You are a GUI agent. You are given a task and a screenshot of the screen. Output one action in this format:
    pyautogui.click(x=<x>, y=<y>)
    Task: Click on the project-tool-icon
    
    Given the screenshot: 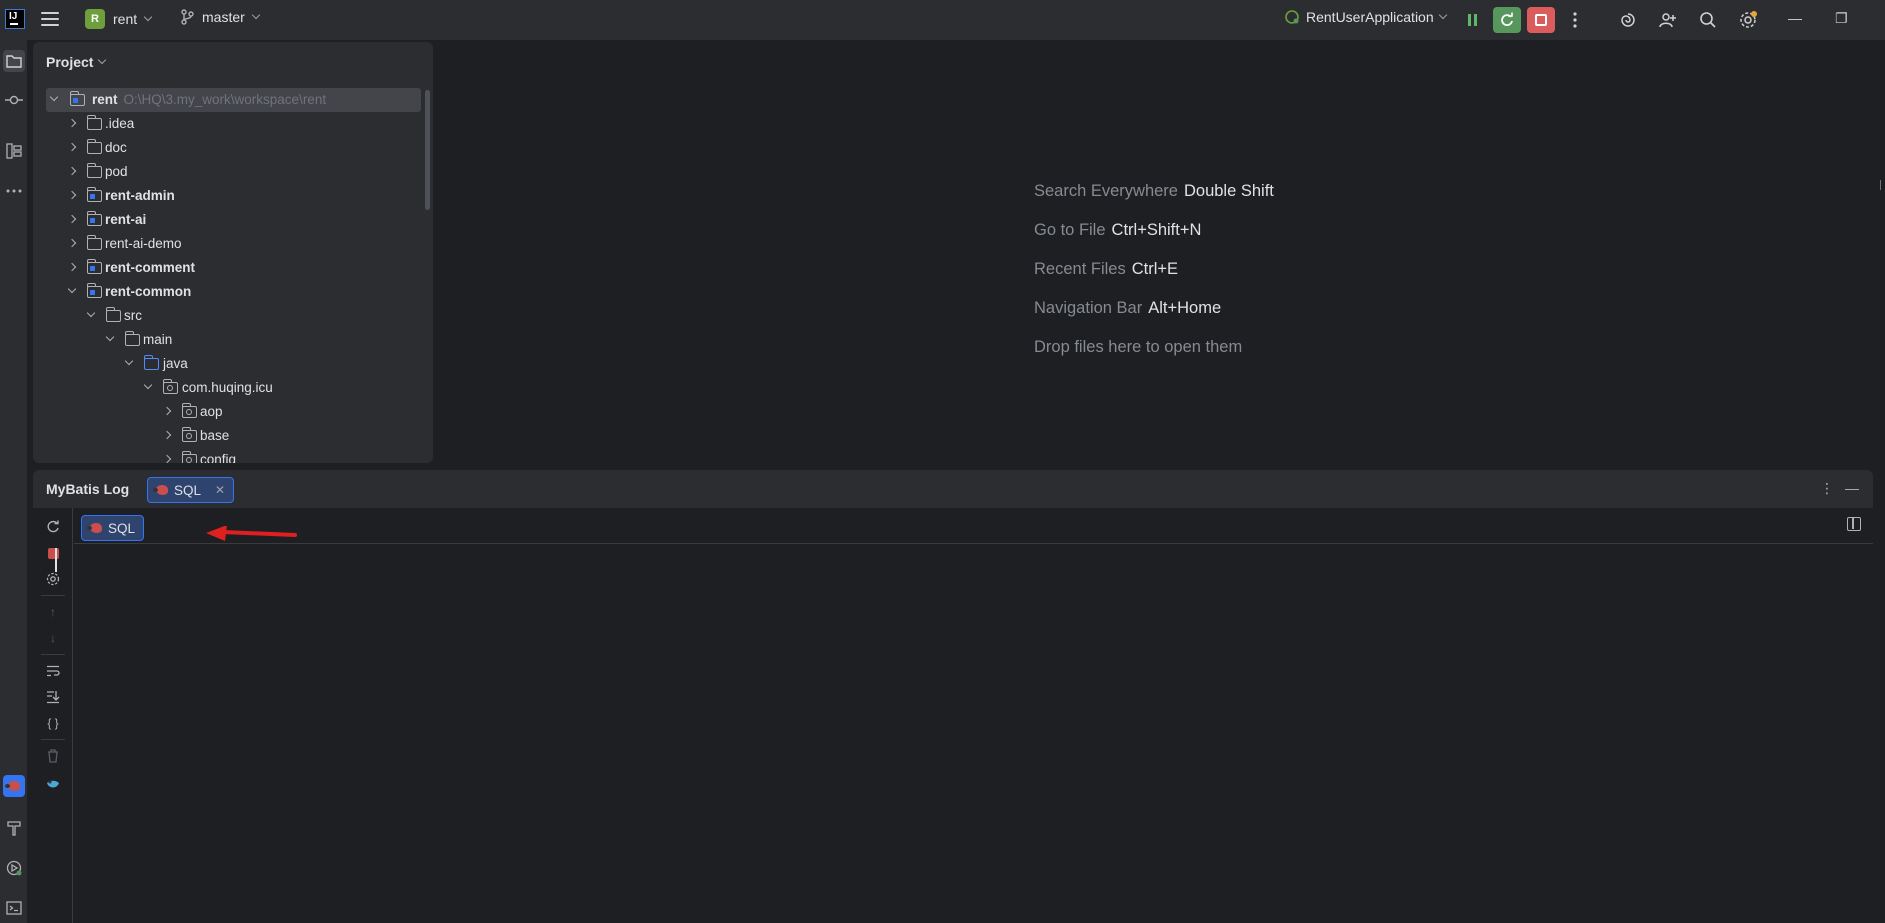 What is the action you would take?
    pyautogui.click(x=14, y=61)
    